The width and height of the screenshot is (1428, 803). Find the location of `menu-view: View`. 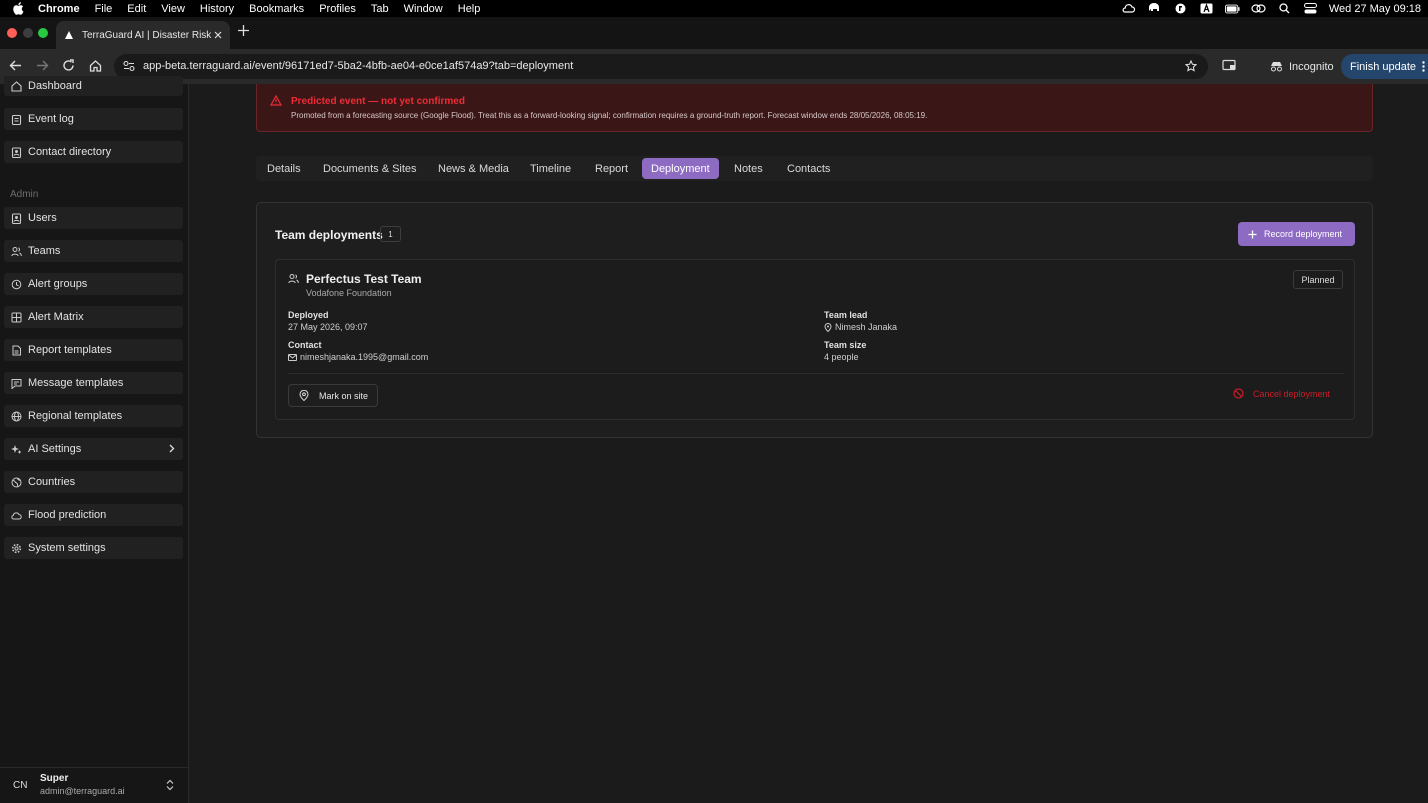

menu-view: View is located at coordinates (173, 9).